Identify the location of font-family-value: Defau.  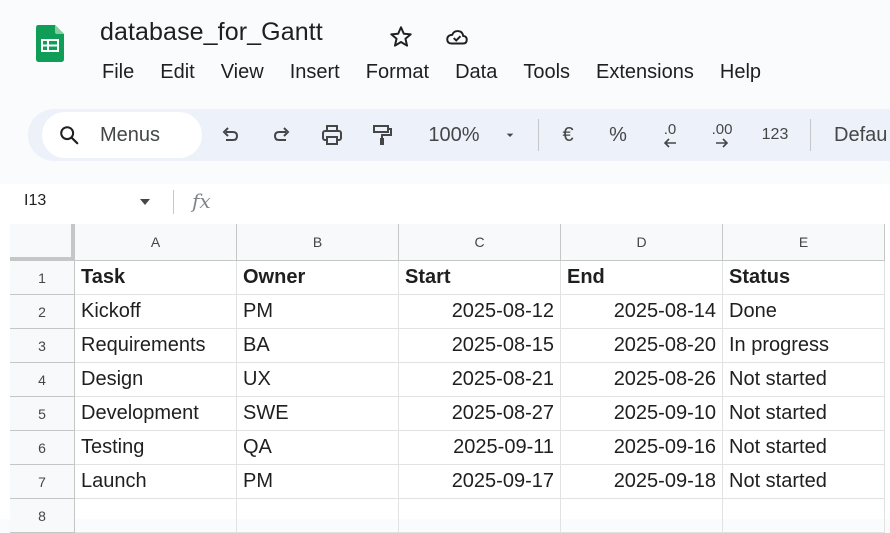
(861, 134).